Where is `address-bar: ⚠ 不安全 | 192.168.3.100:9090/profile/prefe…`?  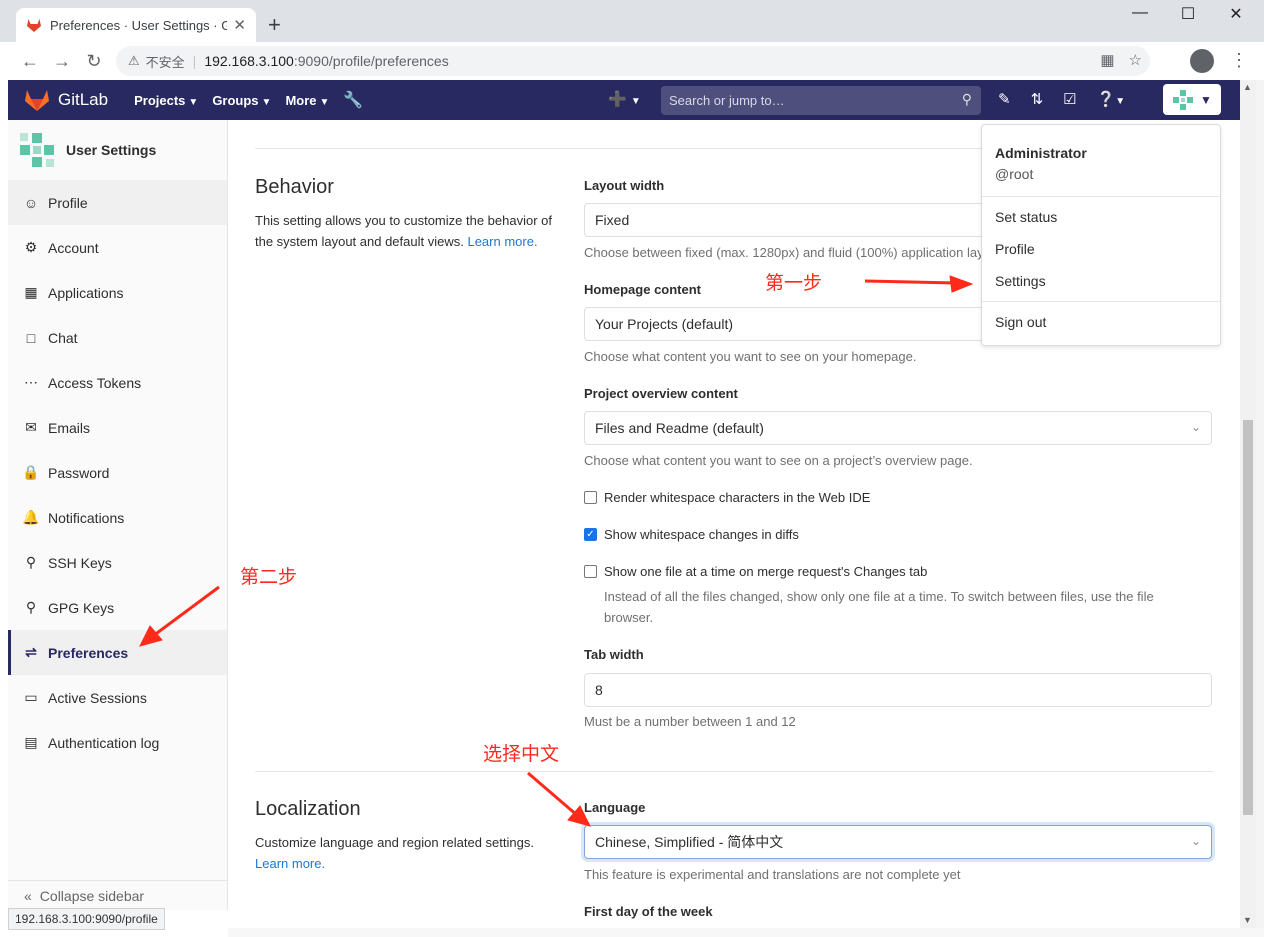
address-bar: ⚠ 不安全 | 192.168.3.100:9090/profile/prefe… is located at coordinates (633, 61).